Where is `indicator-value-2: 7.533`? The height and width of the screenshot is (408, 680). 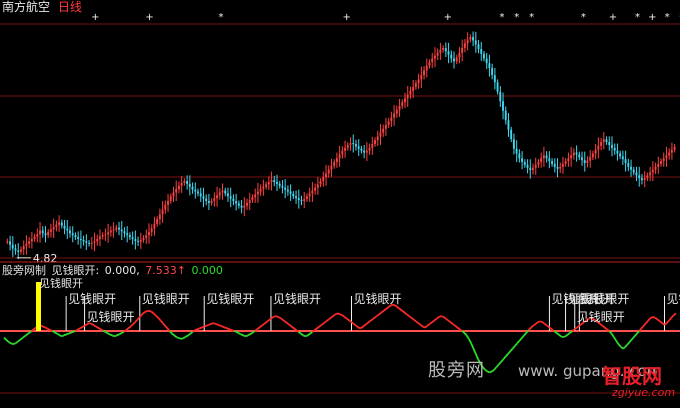
indicator-value-2: 7.533 is located at coordinates (161, 270).